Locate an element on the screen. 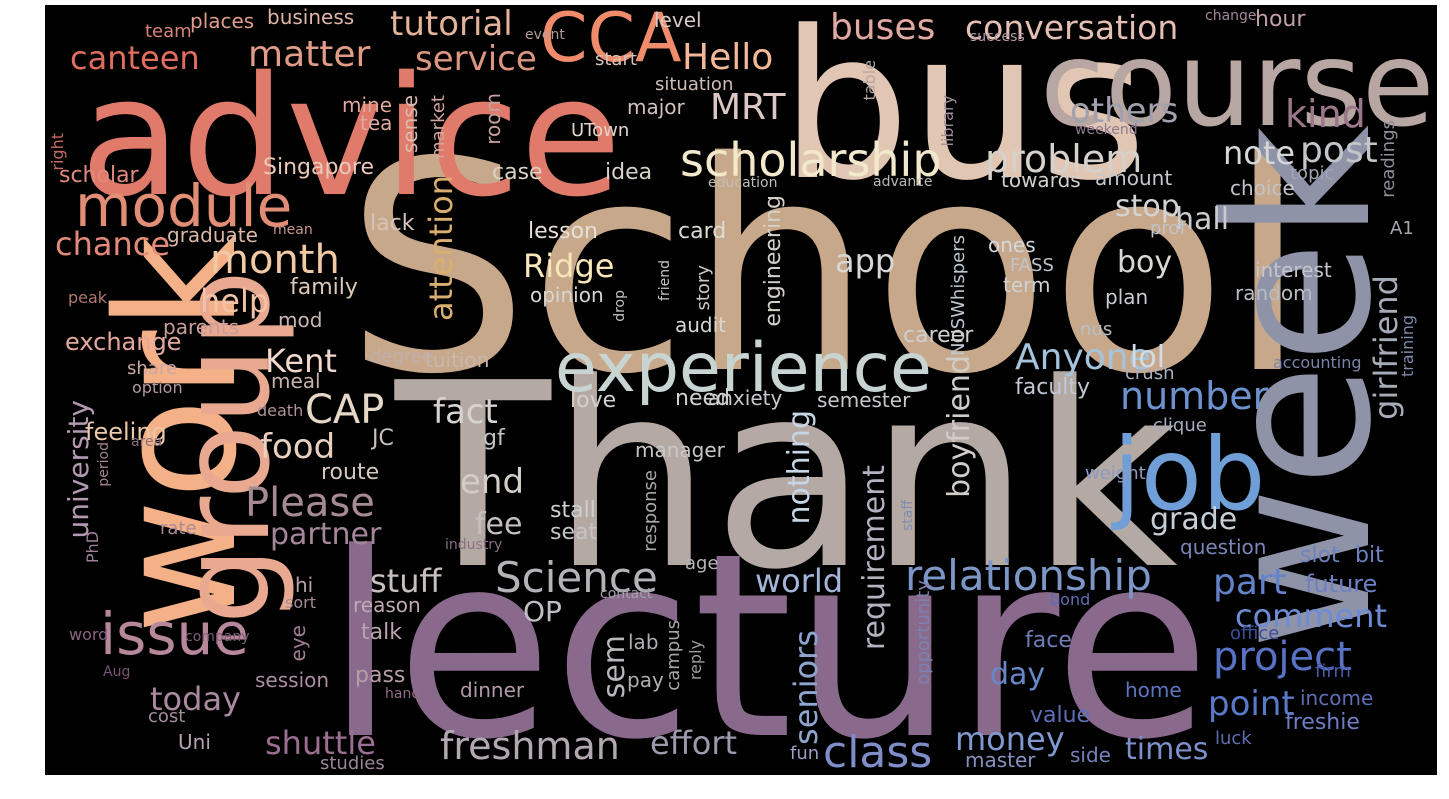 This screenshot has width=1449, height=799. cloud-word: clique is located at coordinates (1180, 425).